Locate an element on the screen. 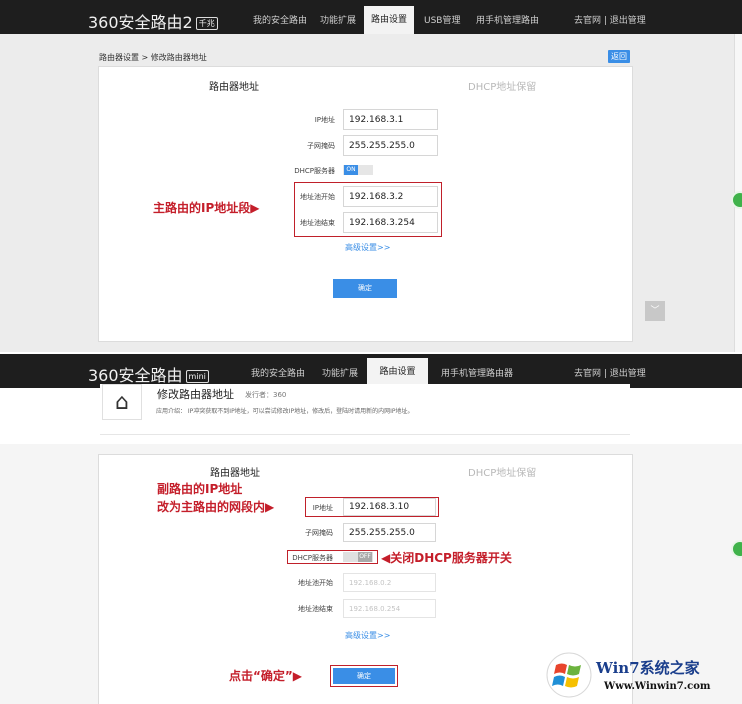 This screenshot has width=742, height=704. pool-end-label-2: 地址池结束 is located at coordinates (315, 609).